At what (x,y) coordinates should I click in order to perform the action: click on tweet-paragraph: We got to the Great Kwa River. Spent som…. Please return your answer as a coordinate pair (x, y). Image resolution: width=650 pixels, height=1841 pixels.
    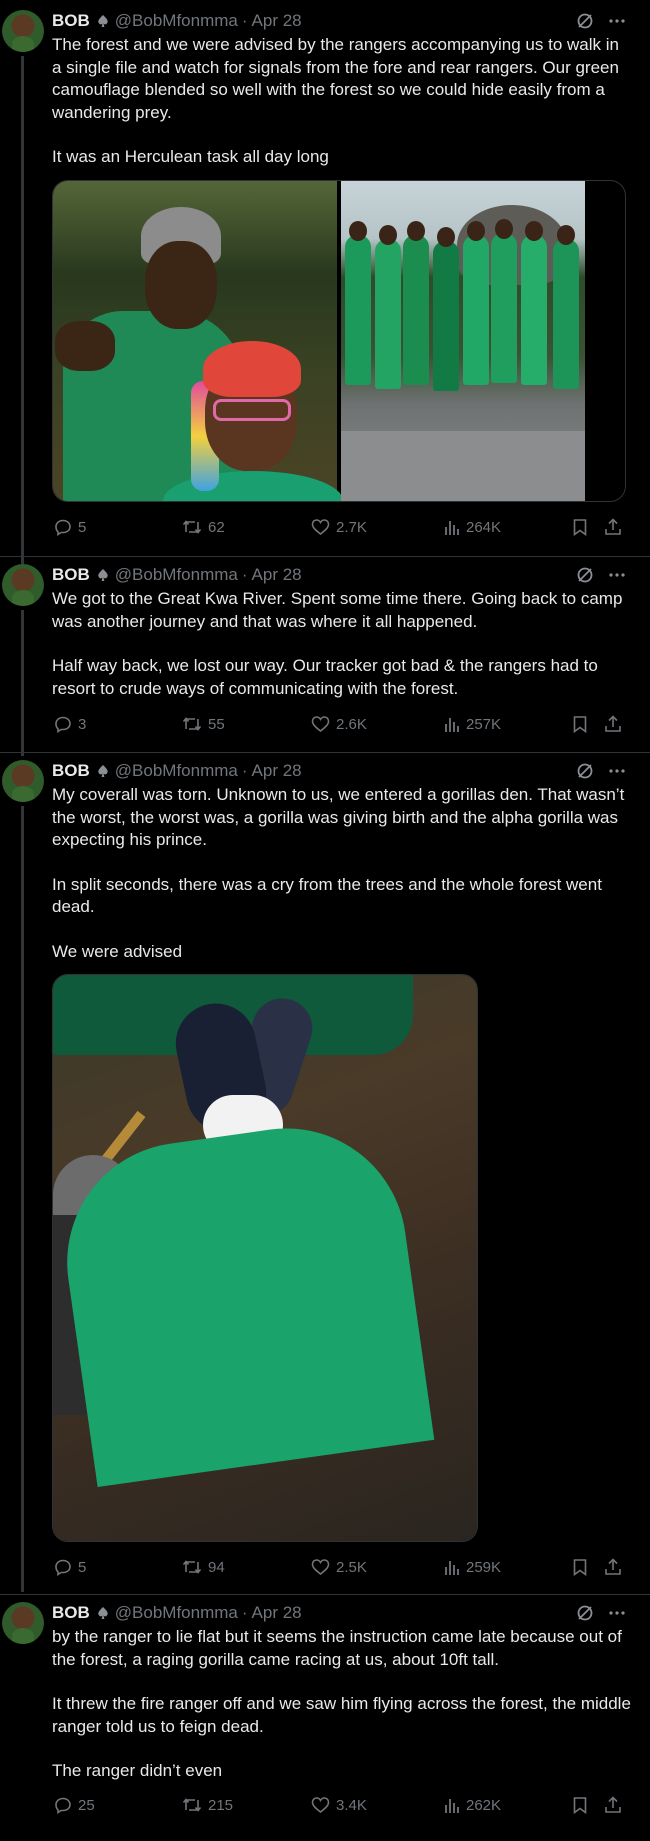
    Looking at the image, I should click on (337, 610).